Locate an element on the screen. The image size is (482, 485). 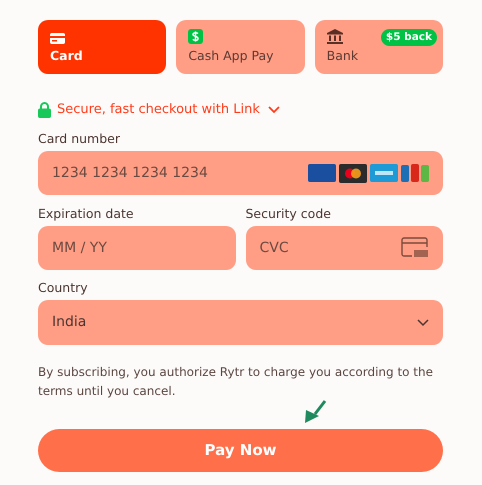
security-code-input: CVC is located at coordinates (330, 248).